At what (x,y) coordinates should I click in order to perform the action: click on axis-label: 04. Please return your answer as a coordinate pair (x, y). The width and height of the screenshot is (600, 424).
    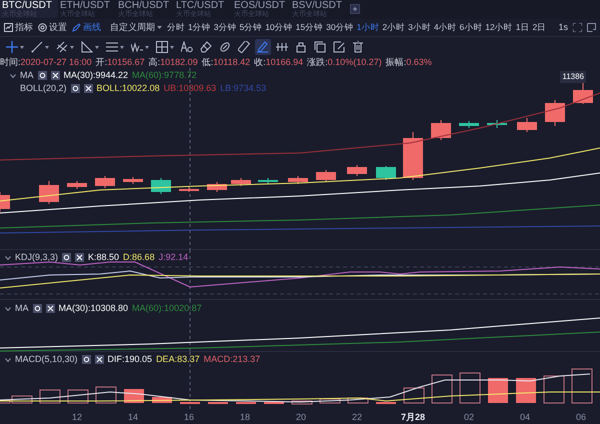
    Looking at the image, I should click on (525, 417).